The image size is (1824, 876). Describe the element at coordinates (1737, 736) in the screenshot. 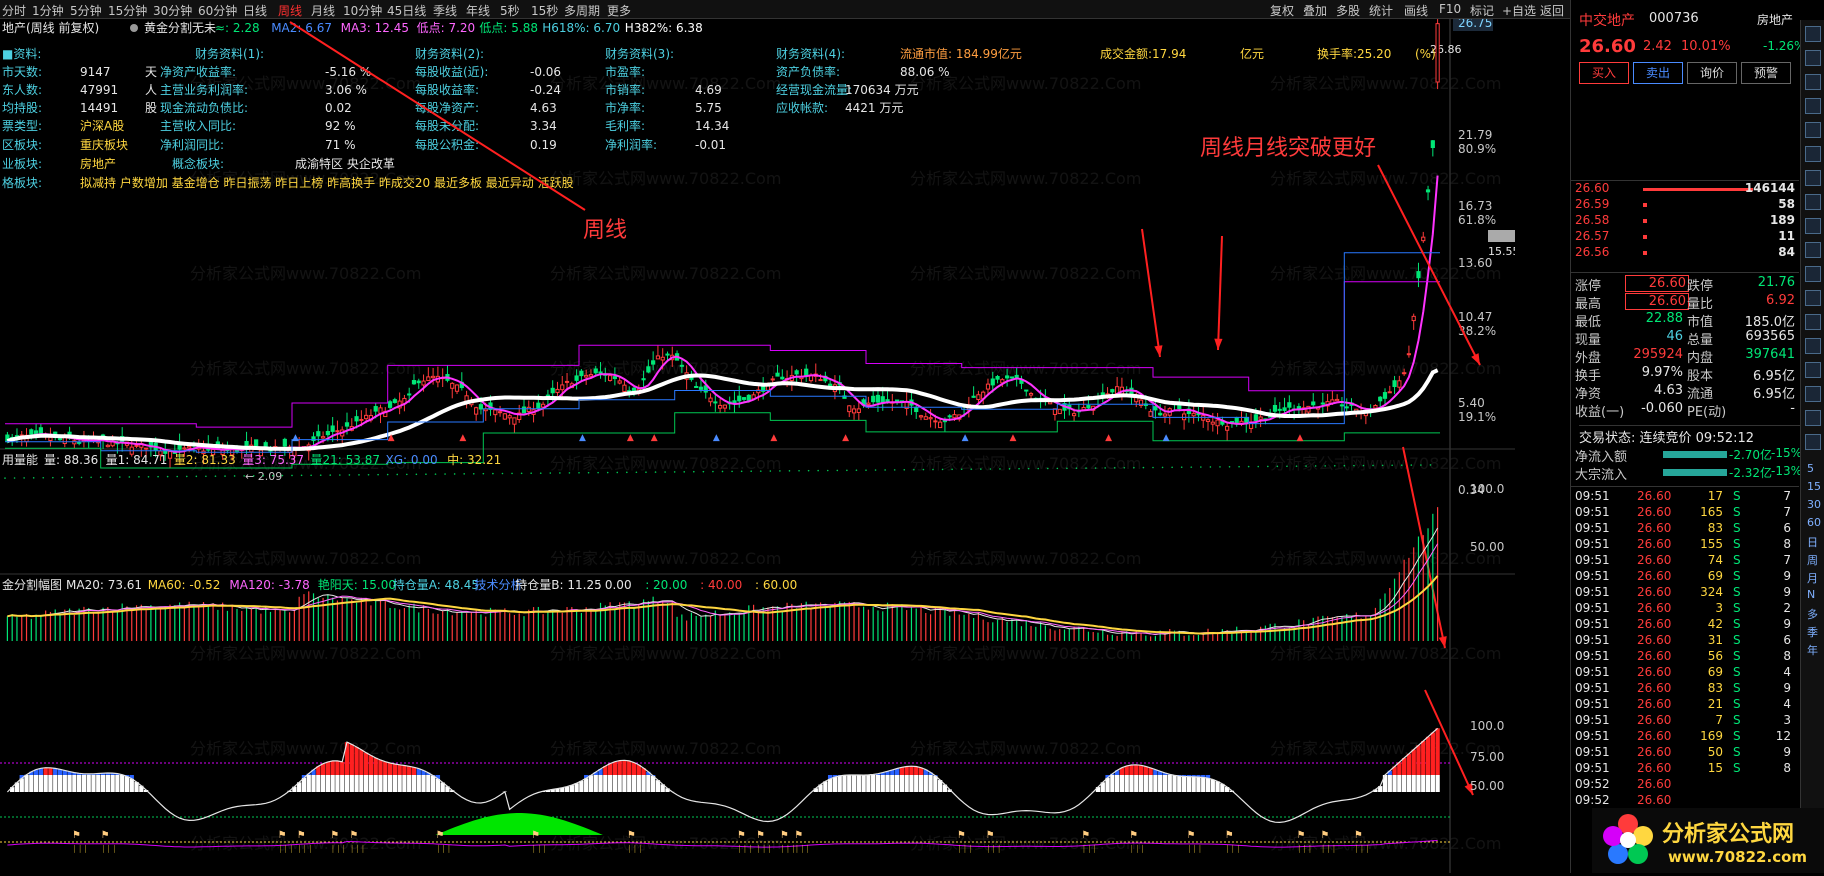

I see `tick-side-15: S` at that location.